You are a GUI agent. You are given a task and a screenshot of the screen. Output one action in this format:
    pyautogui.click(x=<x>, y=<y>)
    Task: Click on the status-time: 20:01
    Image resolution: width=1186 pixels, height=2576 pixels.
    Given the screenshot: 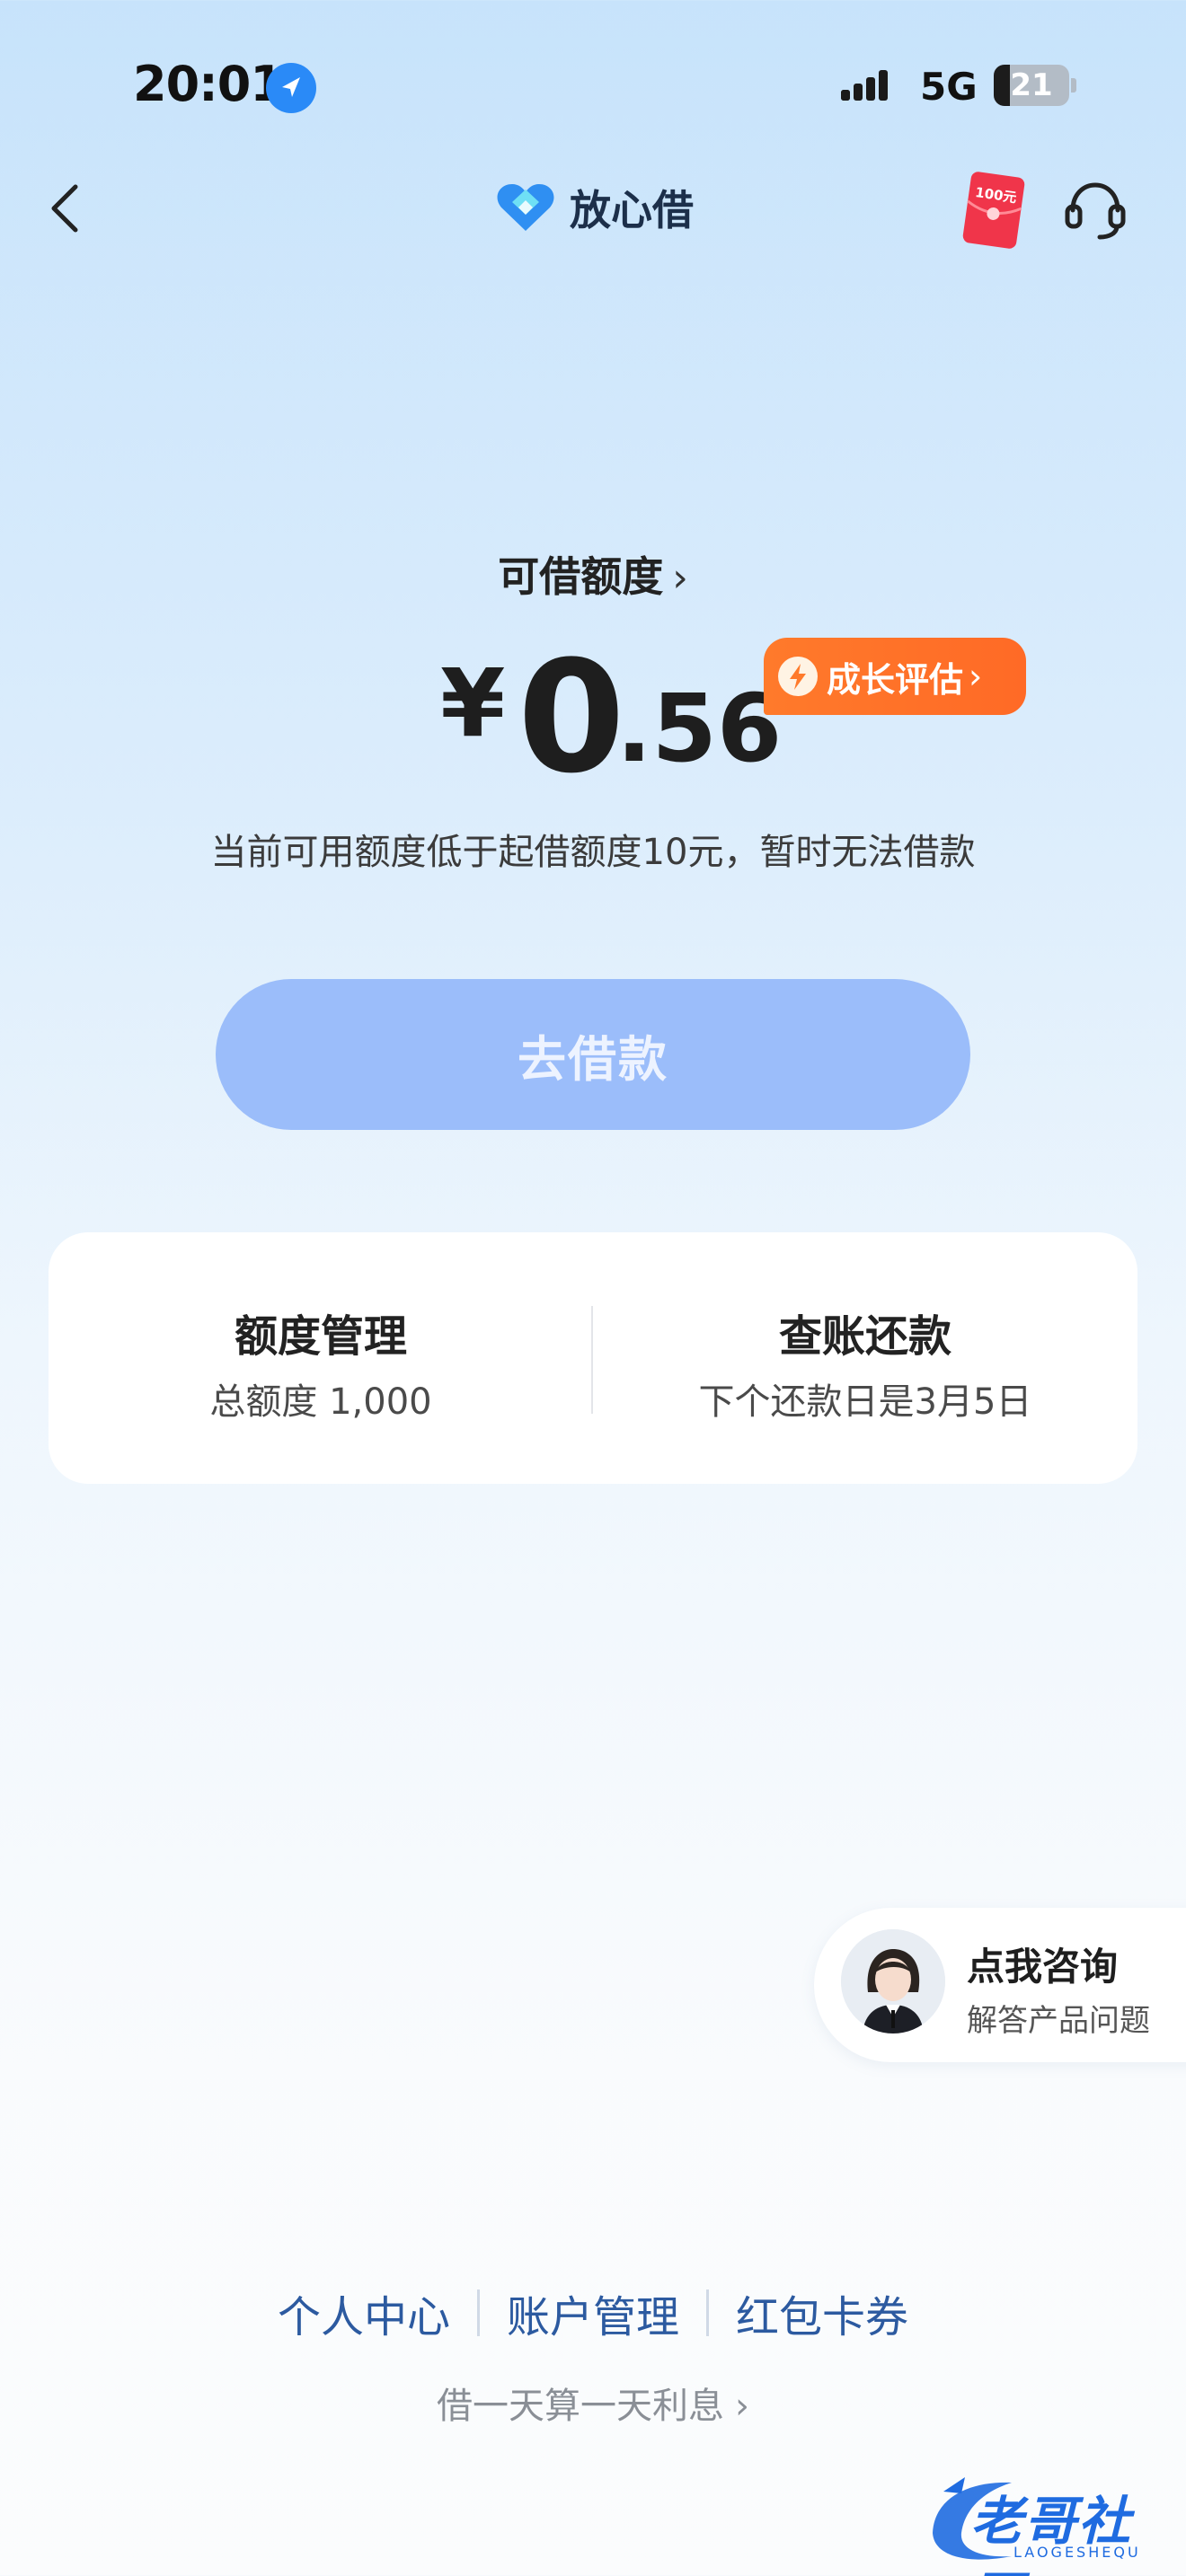 What is the action you would take?
    pyautogui.click(x=208, y=84)
    